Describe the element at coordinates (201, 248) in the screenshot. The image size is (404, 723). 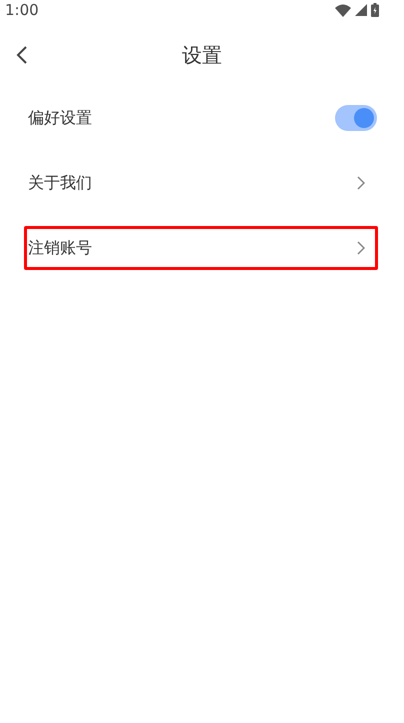
I see `highlighted-settings-row: 注销账号` at that location.